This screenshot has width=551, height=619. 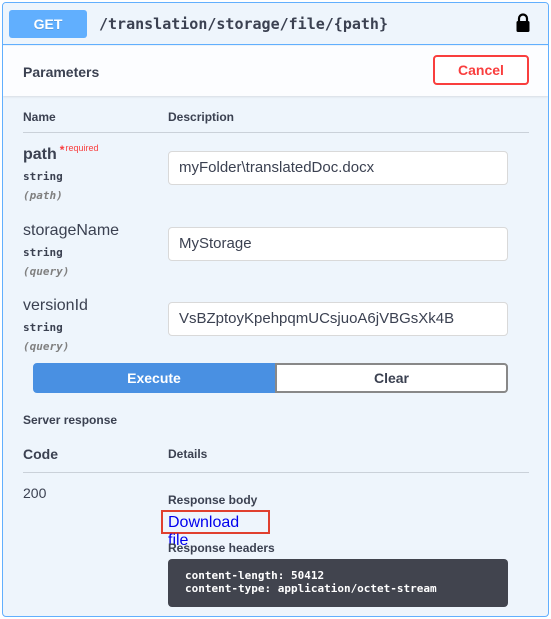 I want to click on response-body-label: Response body, so click(x=213, y=500).